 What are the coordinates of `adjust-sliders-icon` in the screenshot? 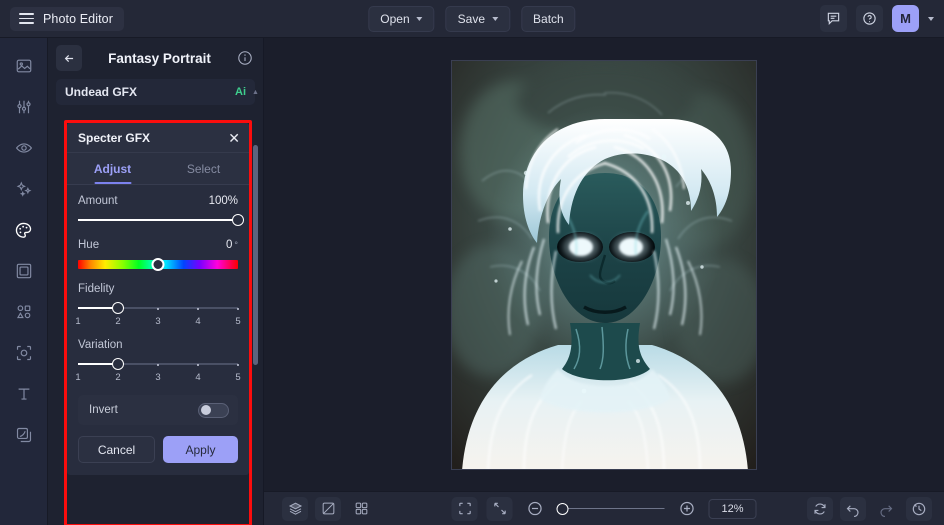 It's located at (24, 107).